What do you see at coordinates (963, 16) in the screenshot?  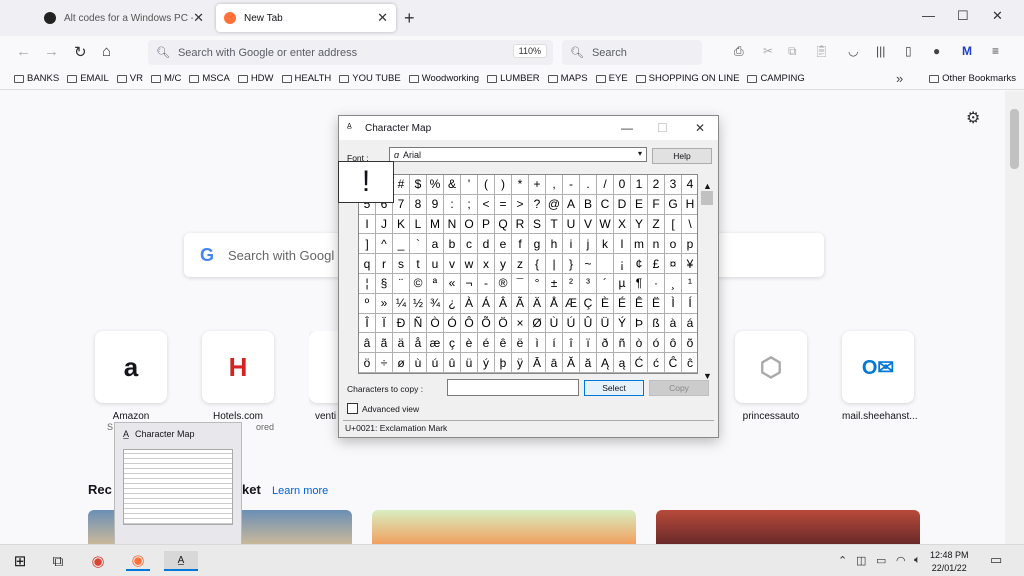 I see `maximize-button: ☐` at bounding box center [963, 16].